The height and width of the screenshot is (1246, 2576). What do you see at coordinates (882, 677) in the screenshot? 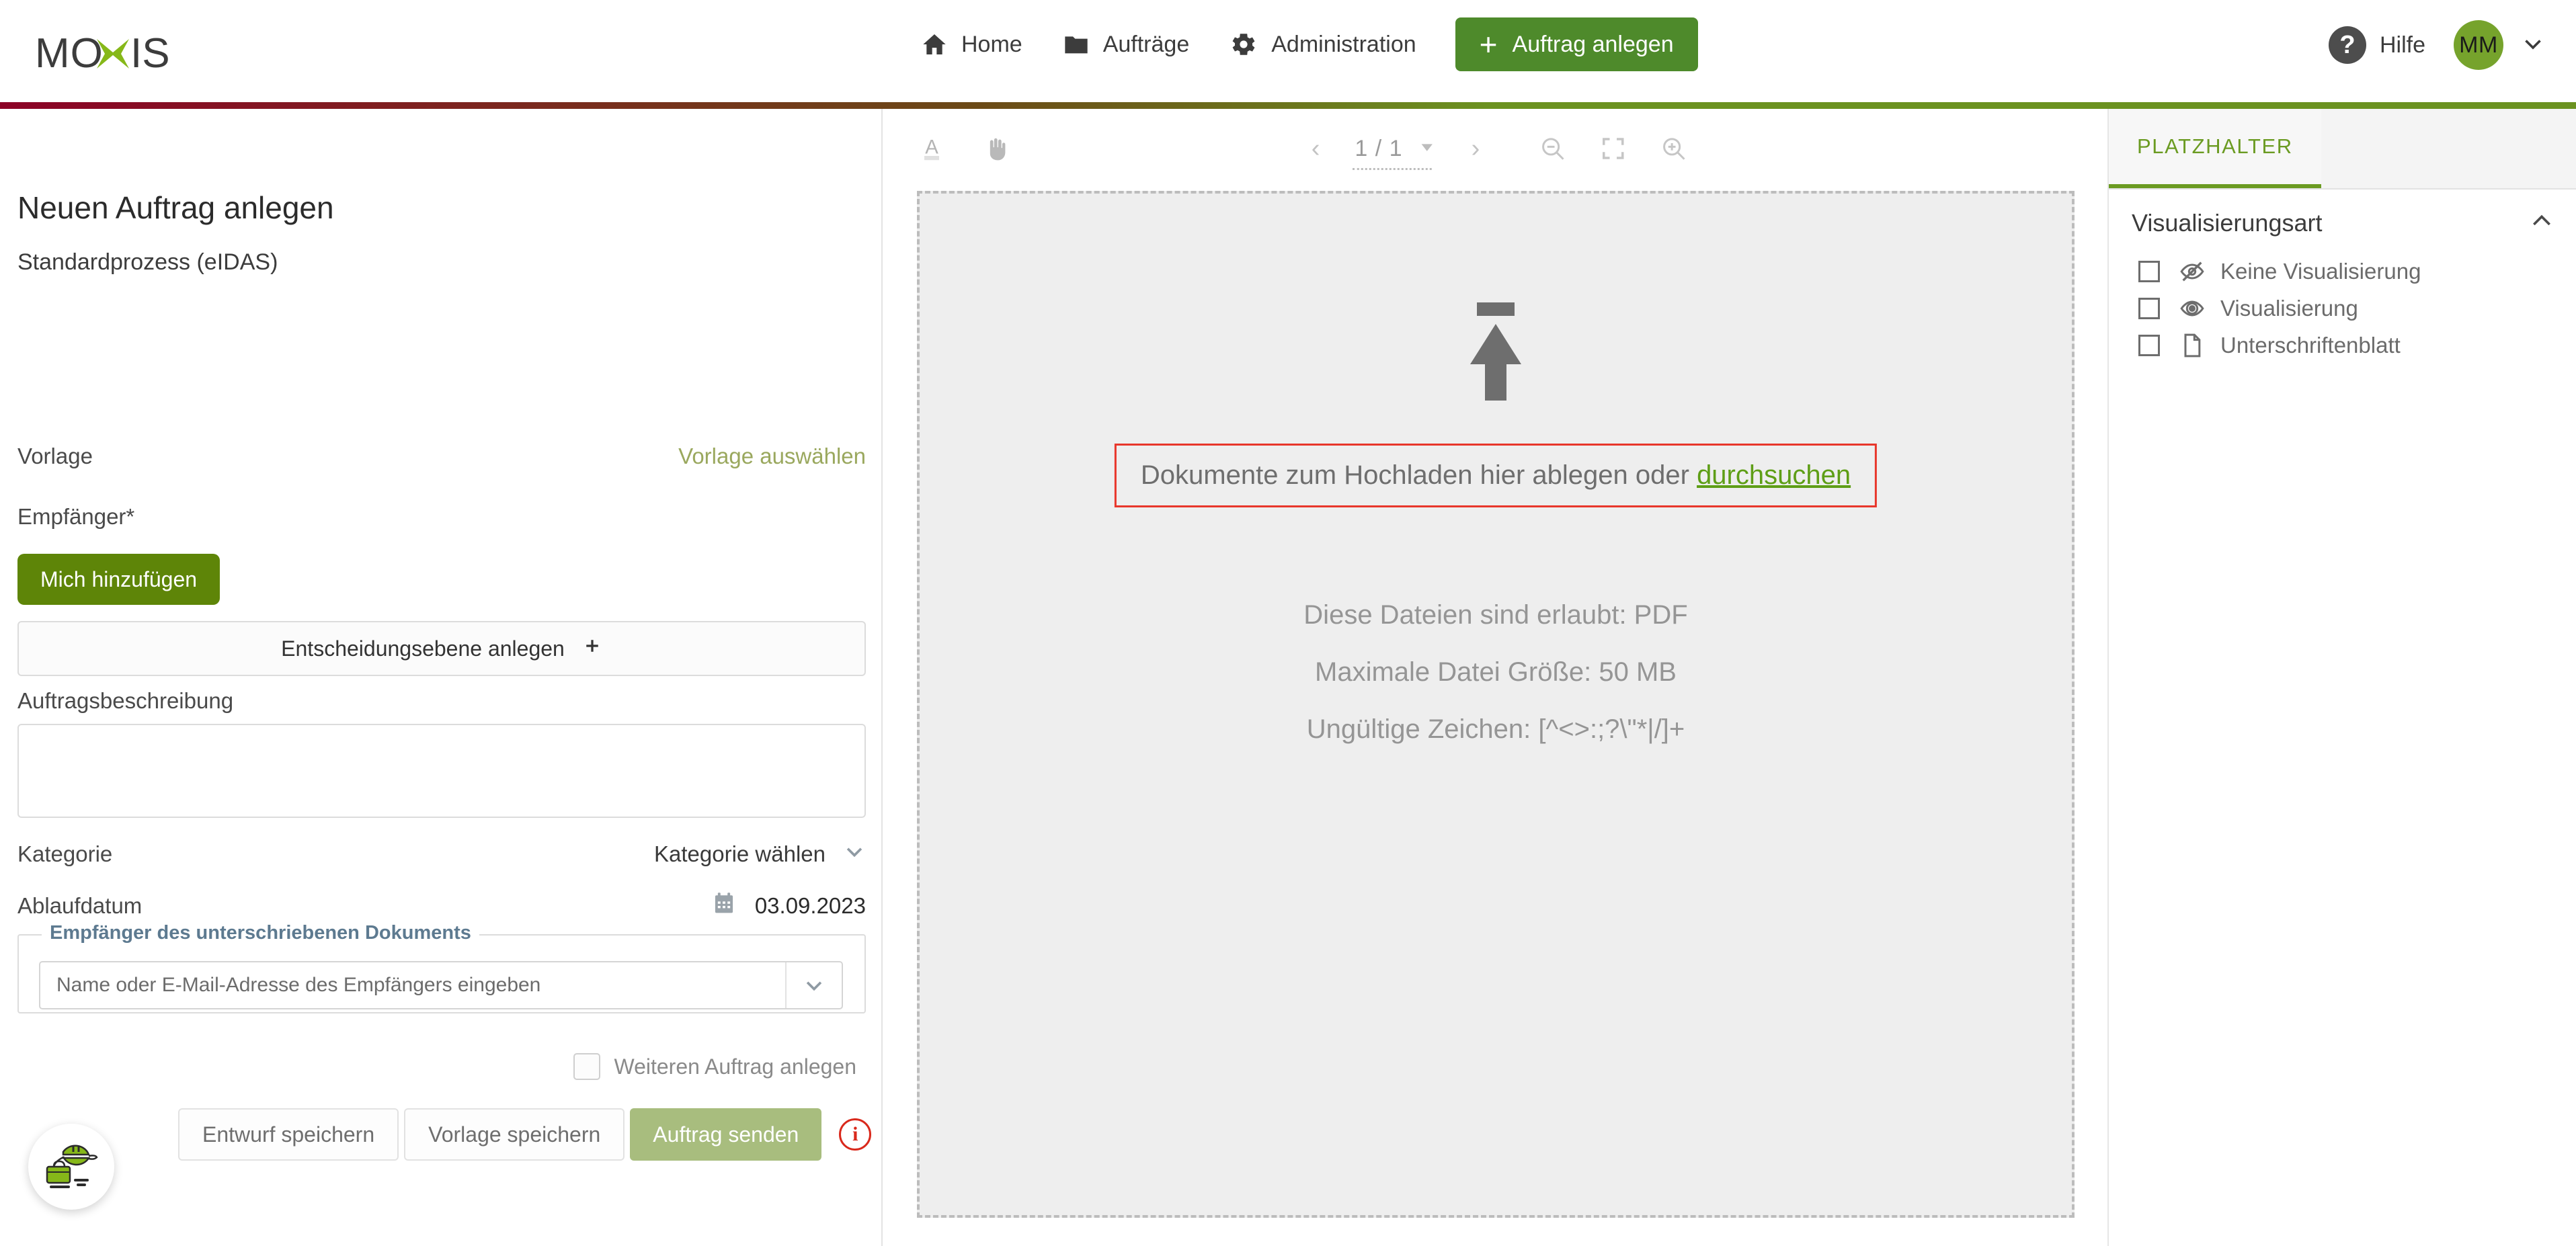
I see `panel-divider` at bounding box center [882, 677].